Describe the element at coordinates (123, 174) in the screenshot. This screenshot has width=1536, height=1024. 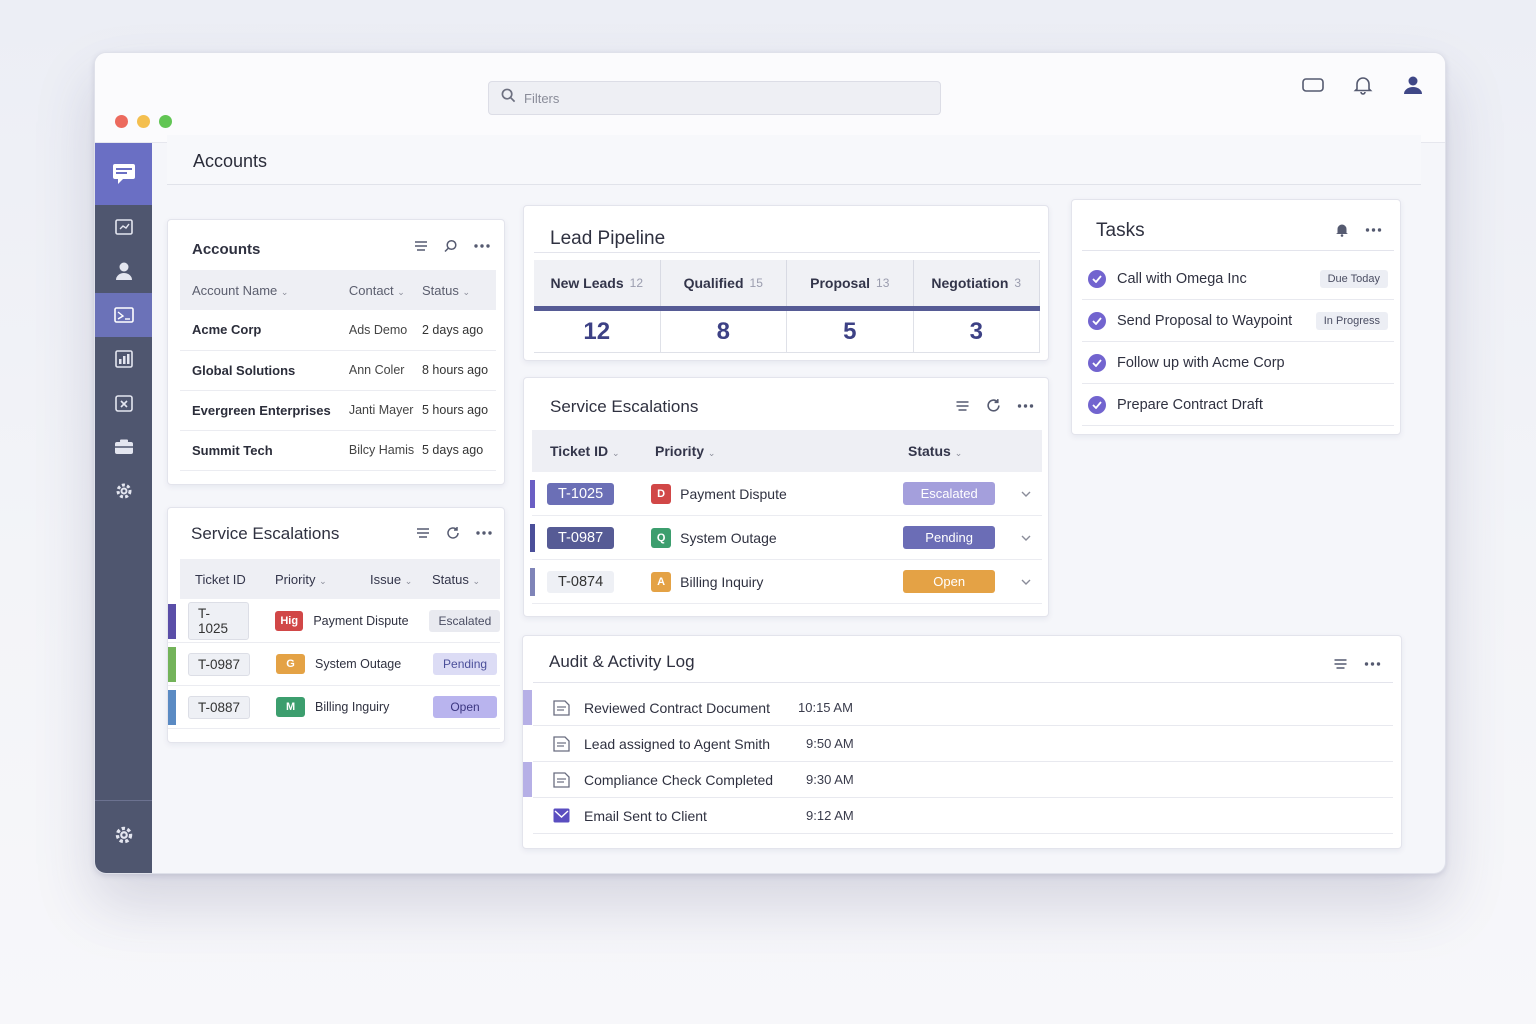
I see `brand-logo-icon` at that location.